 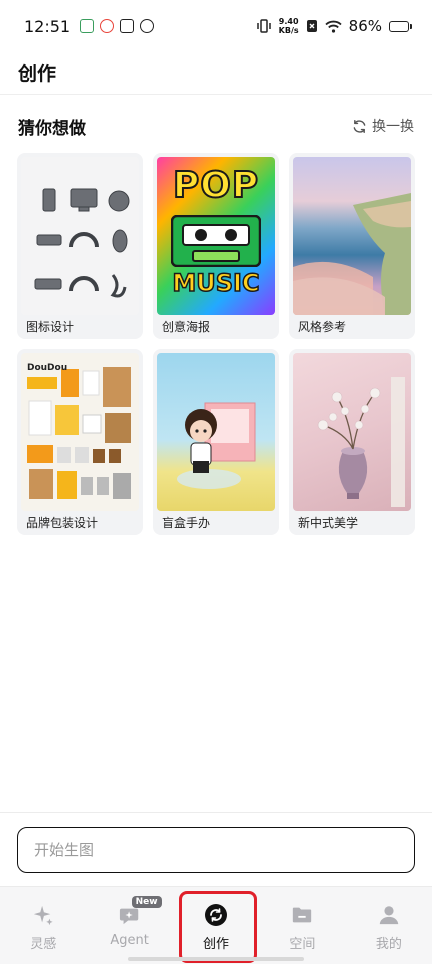 What do you see at coordinates (62, 523) in the screenshot?
I see `card-label: 品牌包装设计` at bounding box center [62, 523].